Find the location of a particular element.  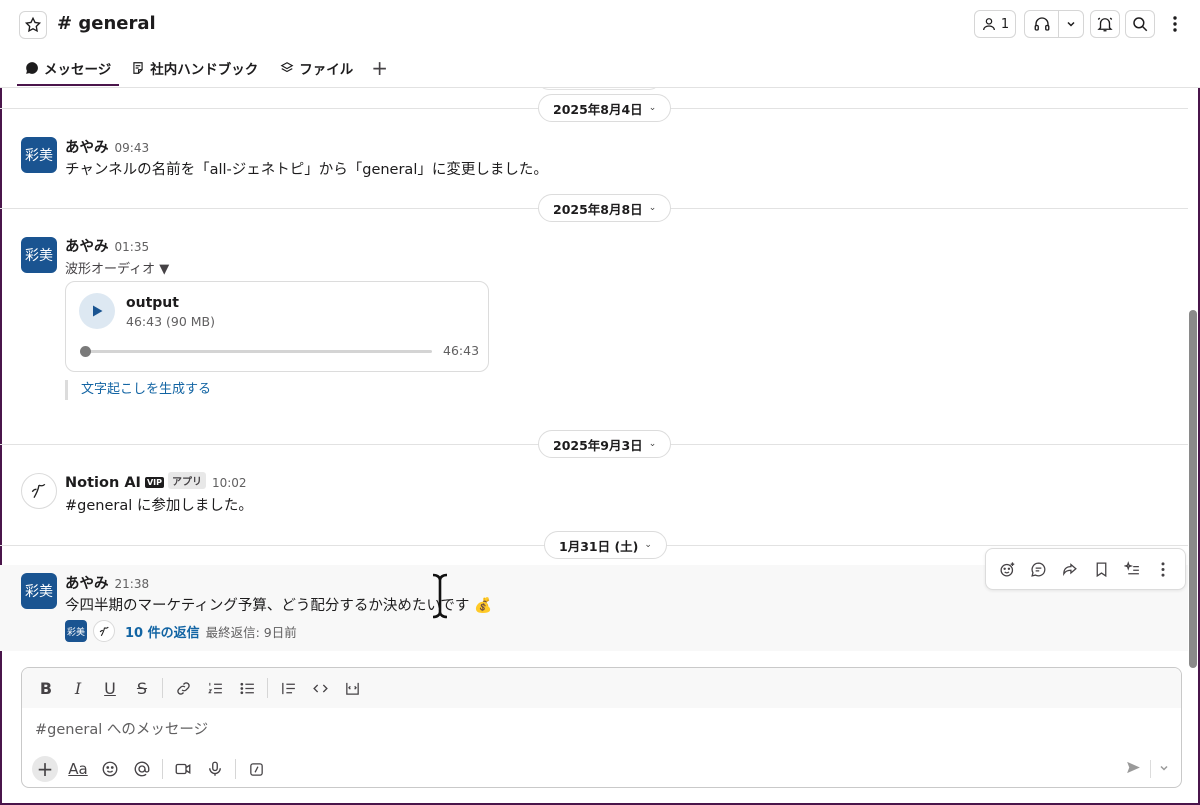

message-actions-toolbar is located at coordinates (1085, 569).